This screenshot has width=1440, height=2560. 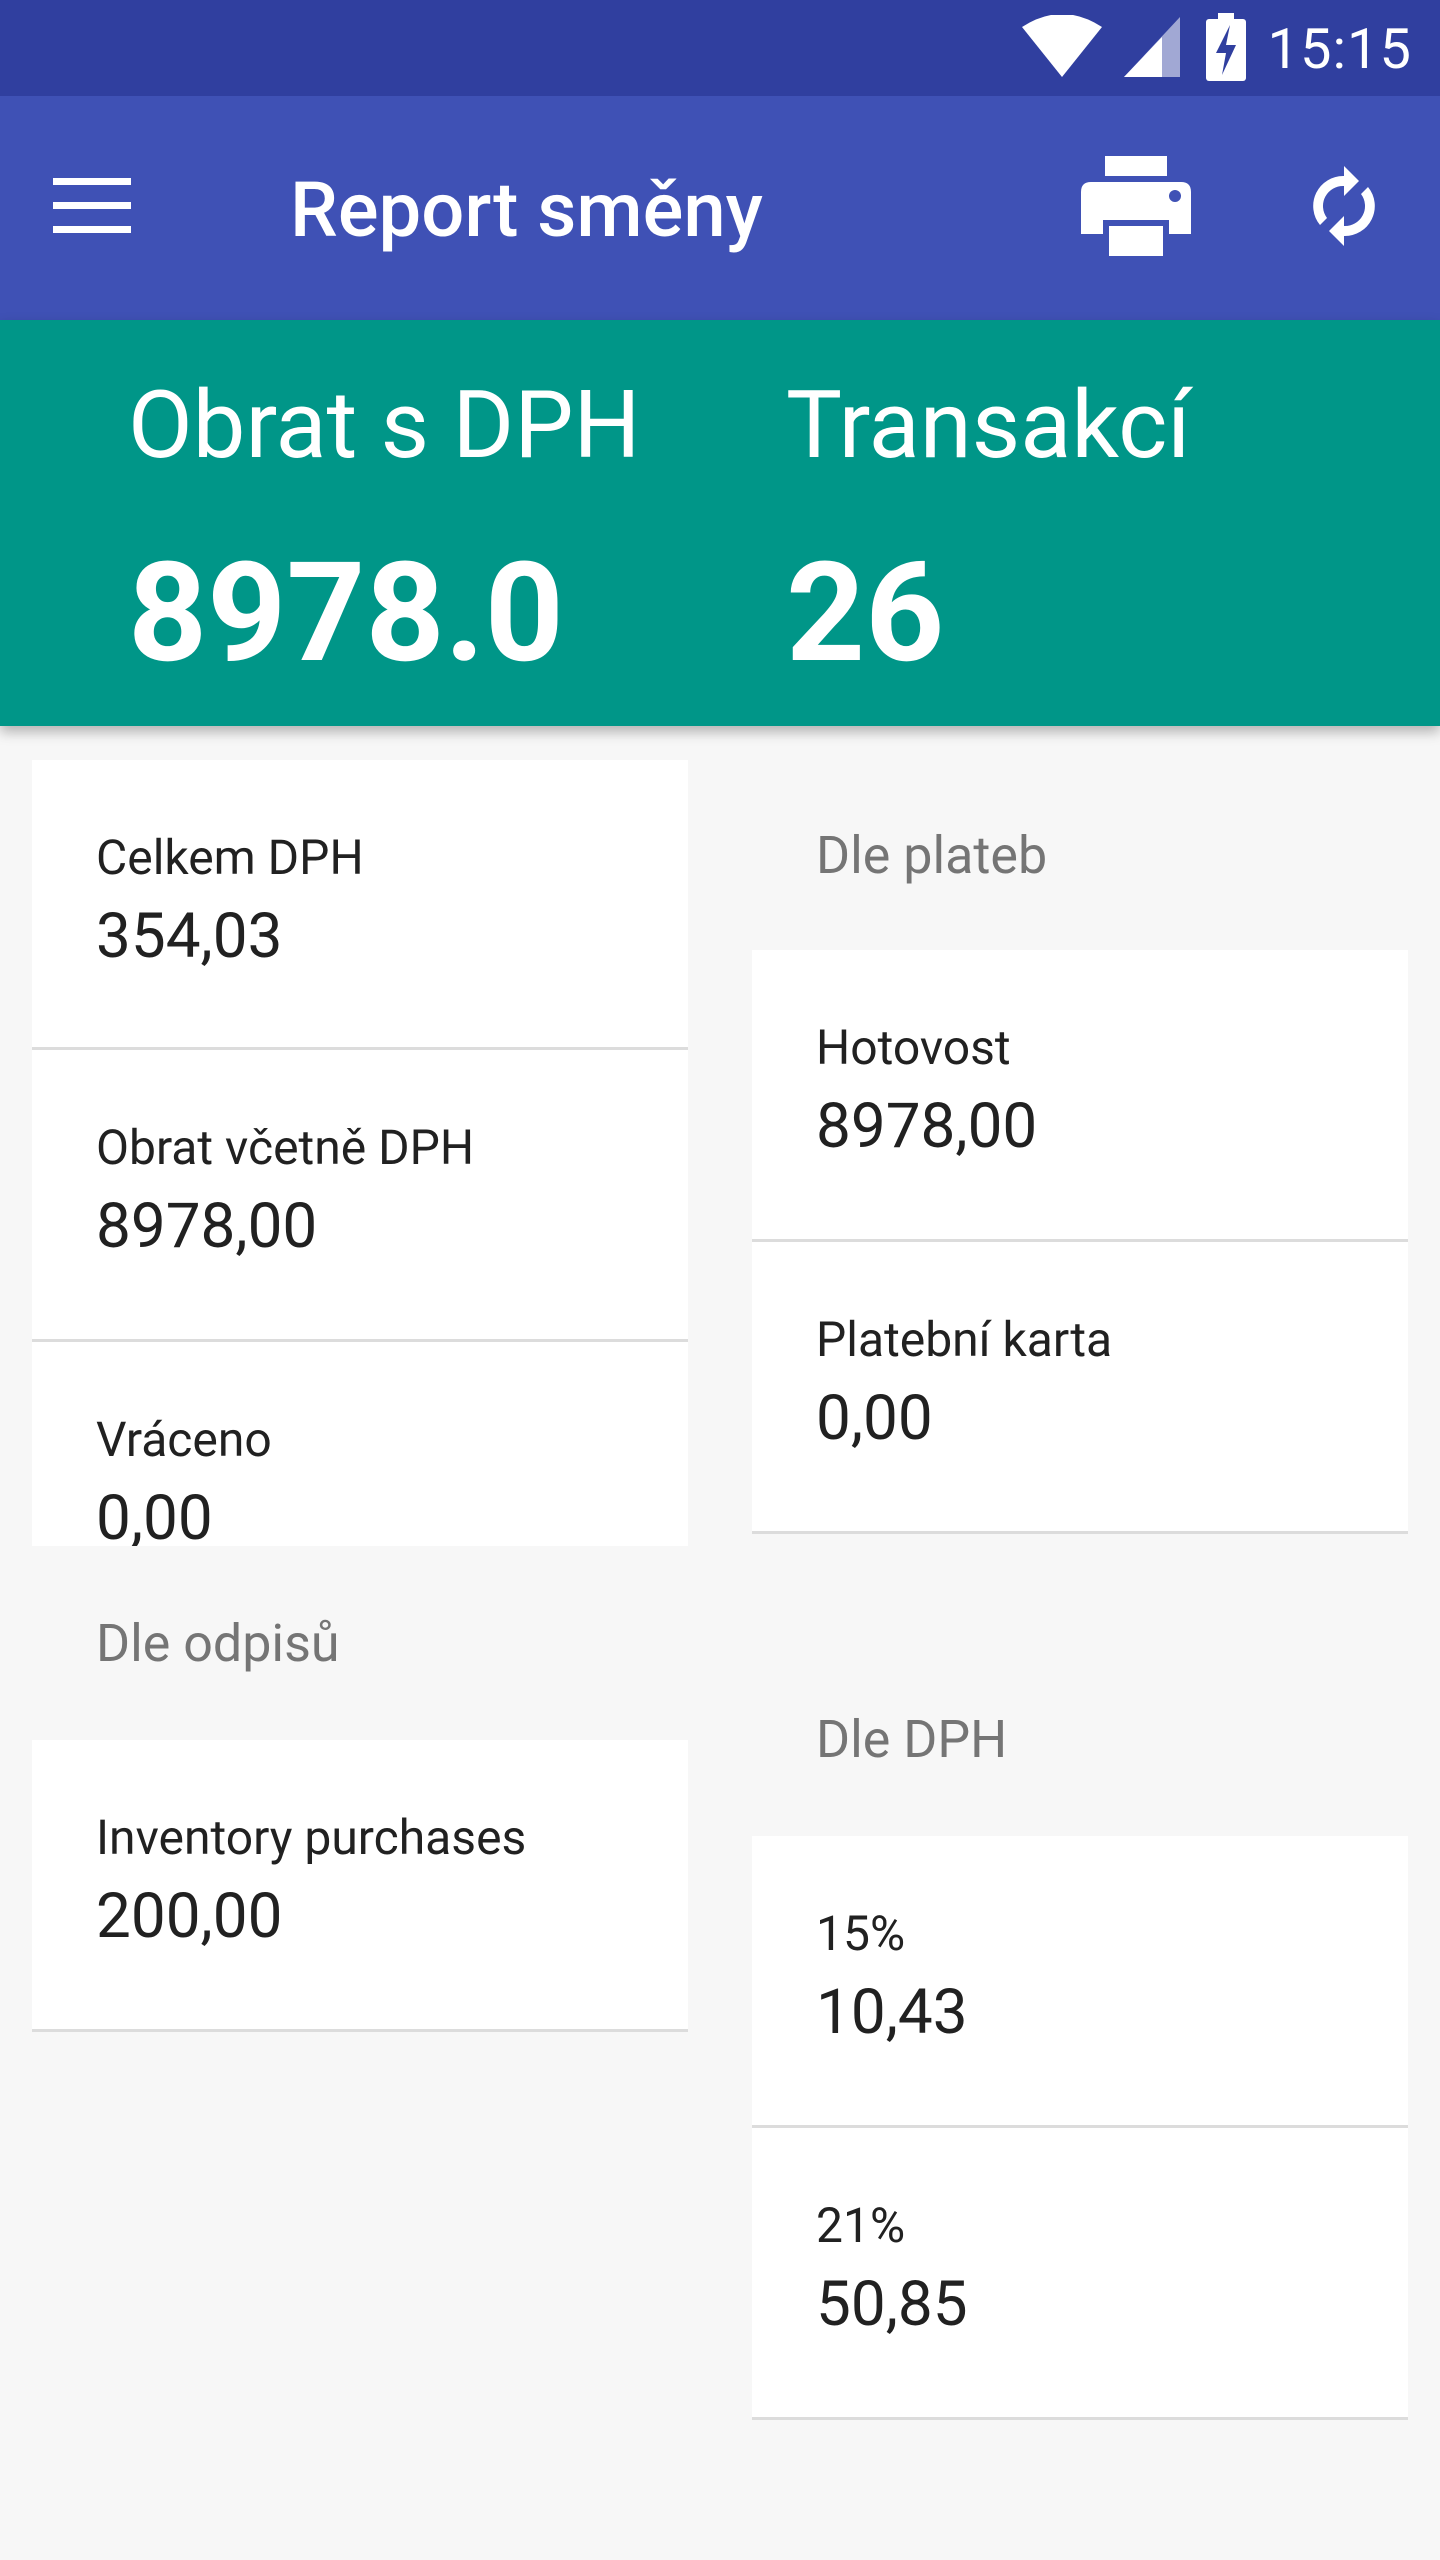 What do you see at coordinates (913, 1047) in the screenshot?
I see `card-label: Hotovost` at bounding box center [913, 1047].